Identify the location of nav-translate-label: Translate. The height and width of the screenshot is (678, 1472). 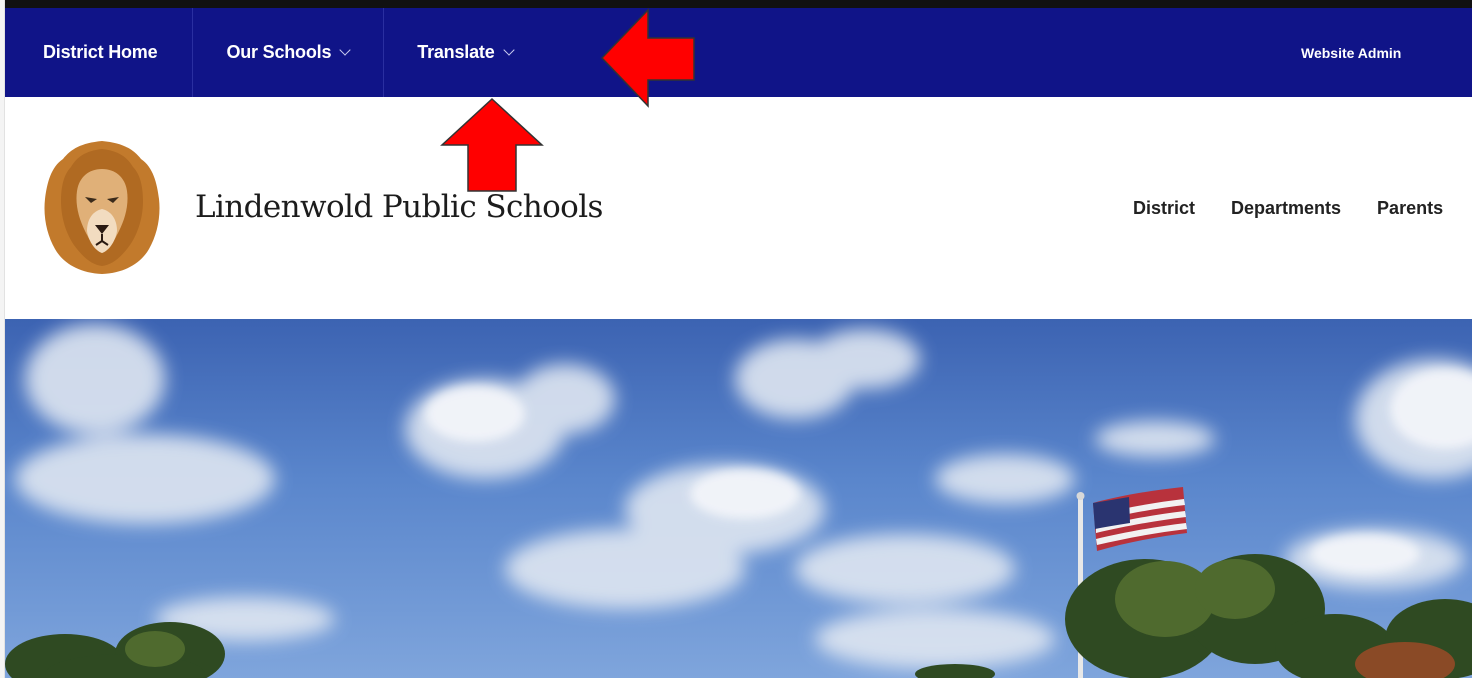
(456, 52).